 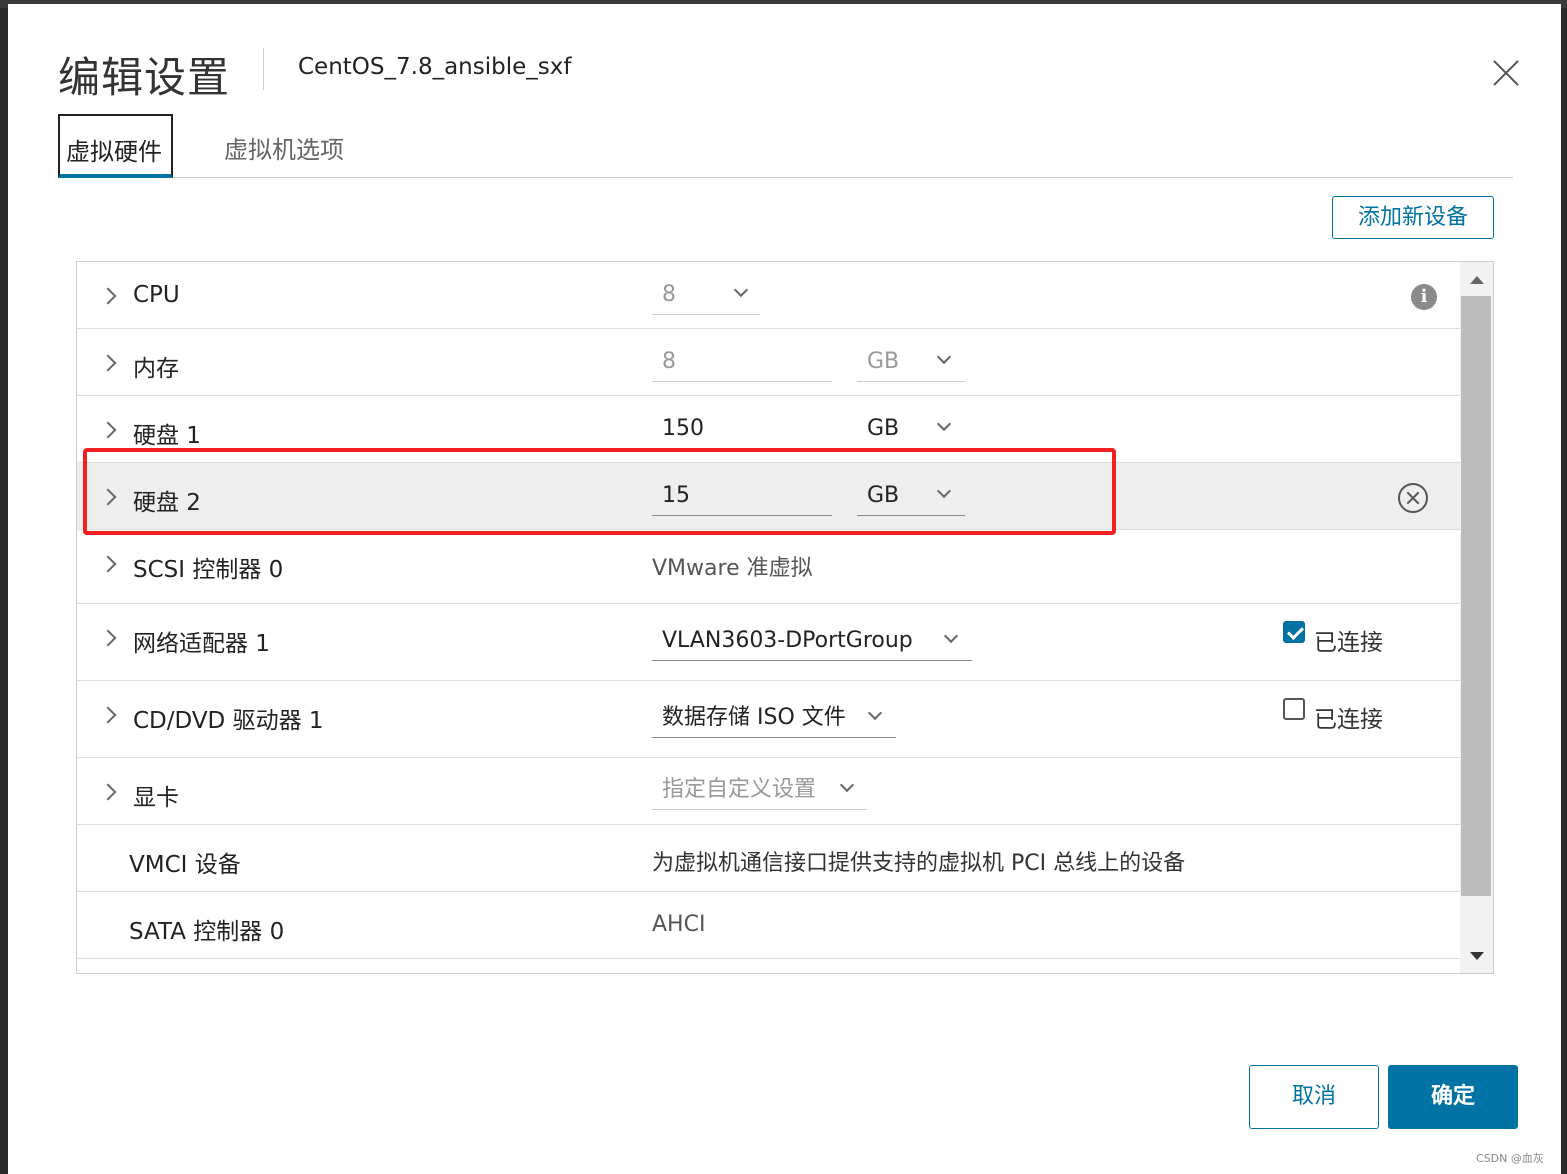 What do you see at coordinates (739, 789) in the screenshot?
I see `video-value: 指定自定义设置` at bounding box center [739, 789].